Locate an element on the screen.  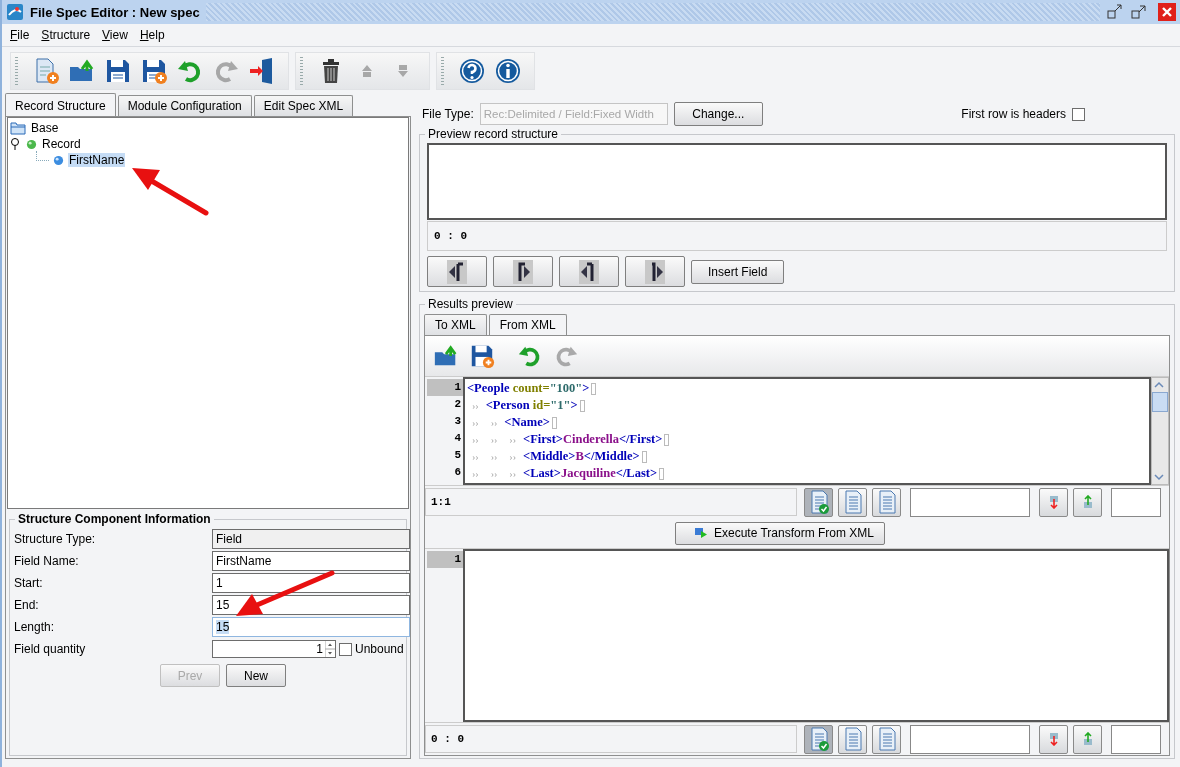
group-title: Results preview is located at coordinates (470, 304).